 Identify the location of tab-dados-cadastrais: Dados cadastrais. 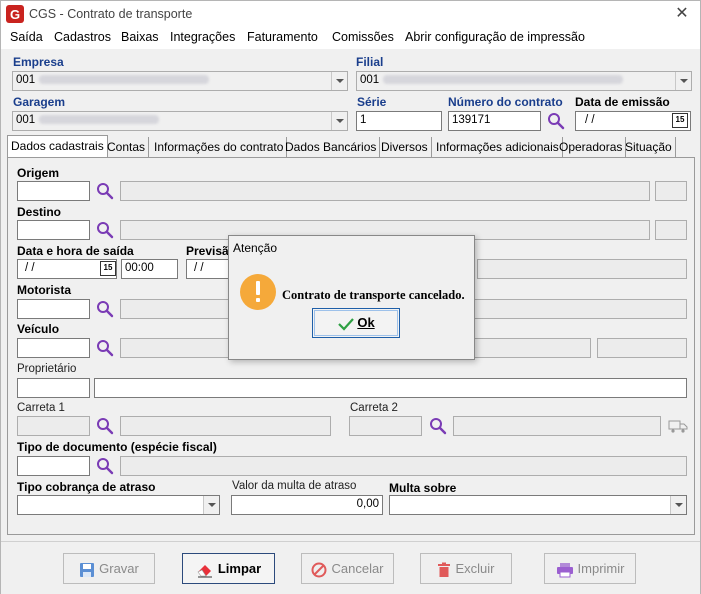
(57, 146).